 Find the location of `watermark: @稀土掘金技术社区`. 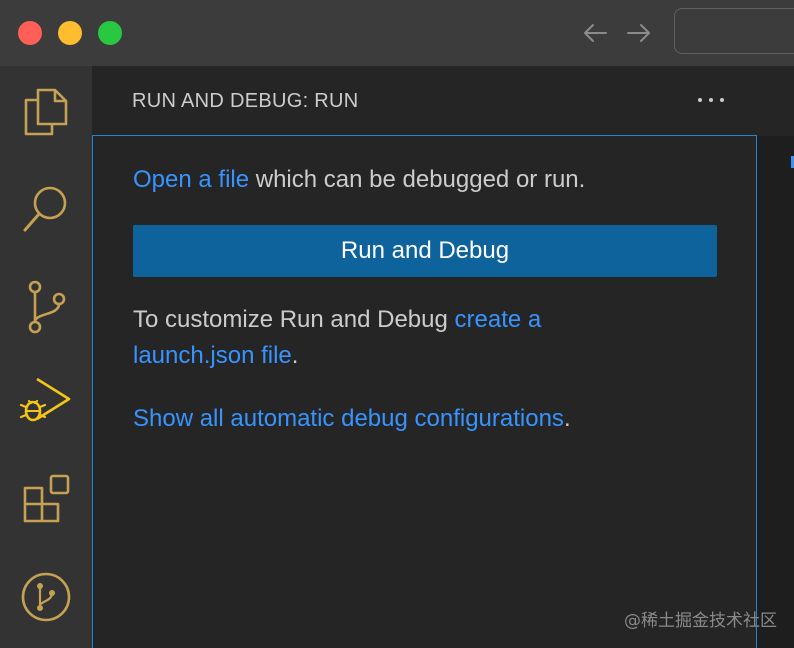

watermark: @稀土掘金技术社区 is located at coordinates (700, 621).